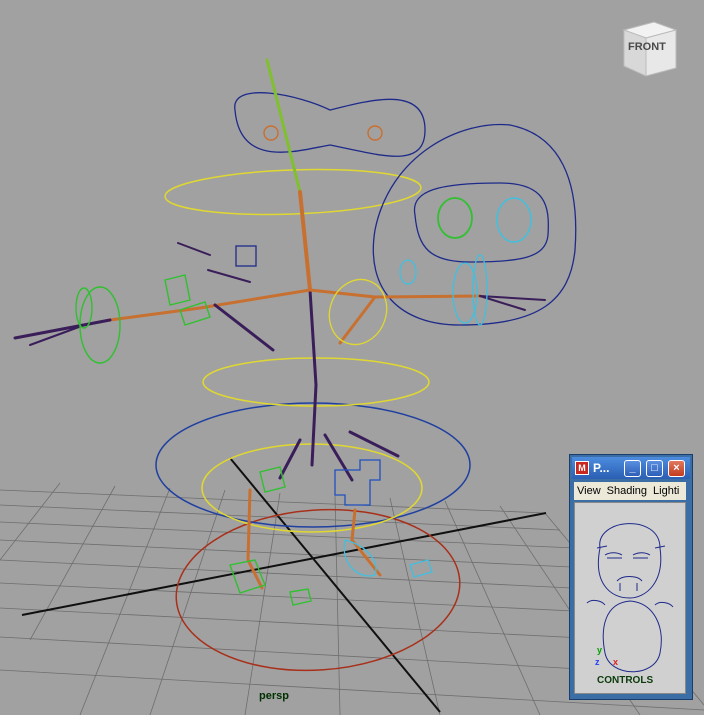 The width and height of the screenshot is (704, 715). Describe the element at coordinates (330, 124) in the screenshot. I see `eyebrow-control` at that location.